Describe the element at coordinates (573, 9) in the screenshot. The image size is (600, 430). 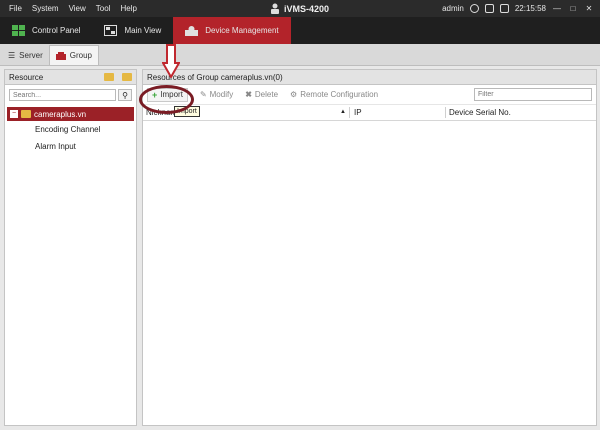
I see `maximize-icon: □` at that location.